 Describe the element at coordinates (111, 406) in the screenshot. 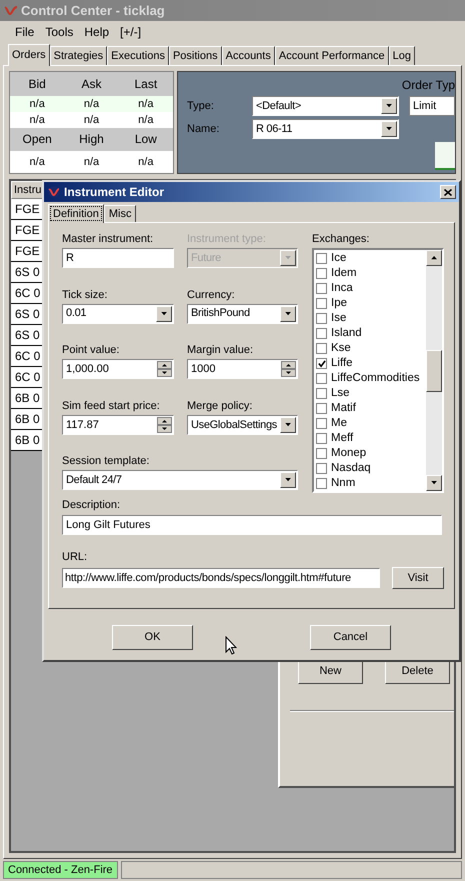

I see `field-label: Sim feed start price:` at that location.